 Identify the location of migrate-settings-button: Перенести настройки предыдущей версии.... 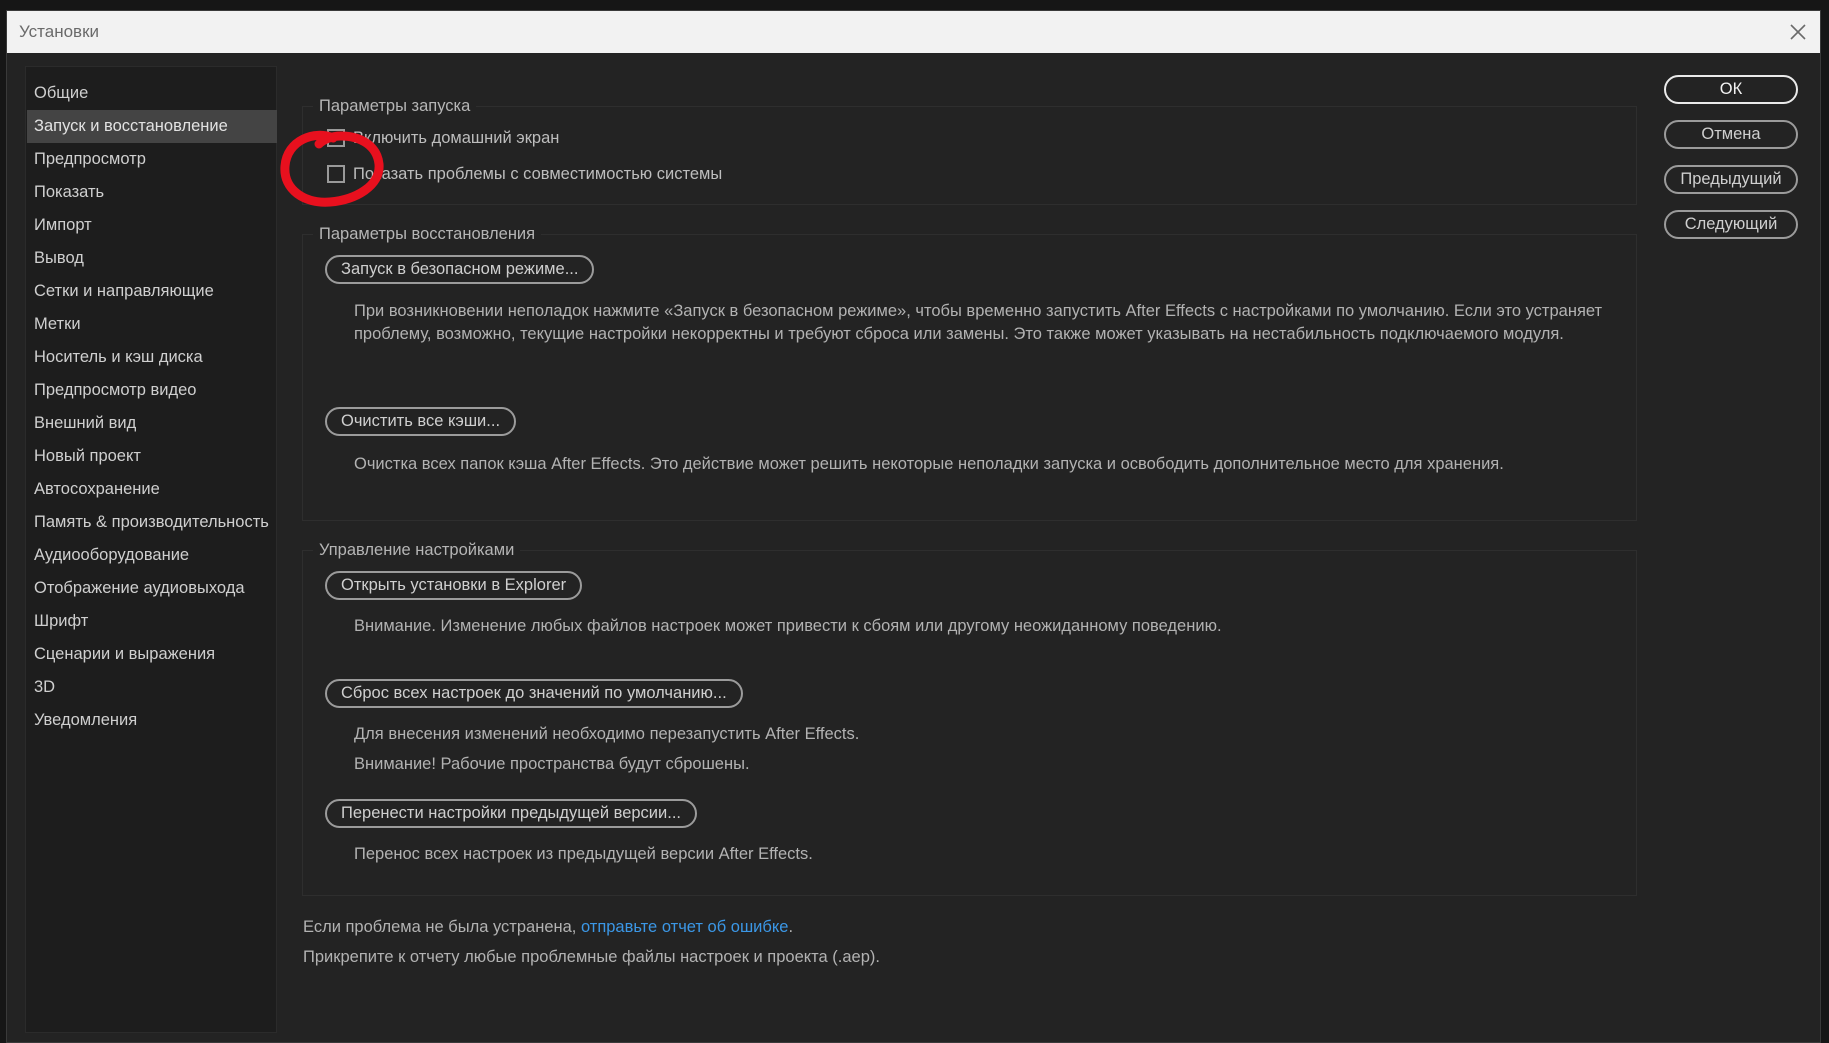
(511, 813).